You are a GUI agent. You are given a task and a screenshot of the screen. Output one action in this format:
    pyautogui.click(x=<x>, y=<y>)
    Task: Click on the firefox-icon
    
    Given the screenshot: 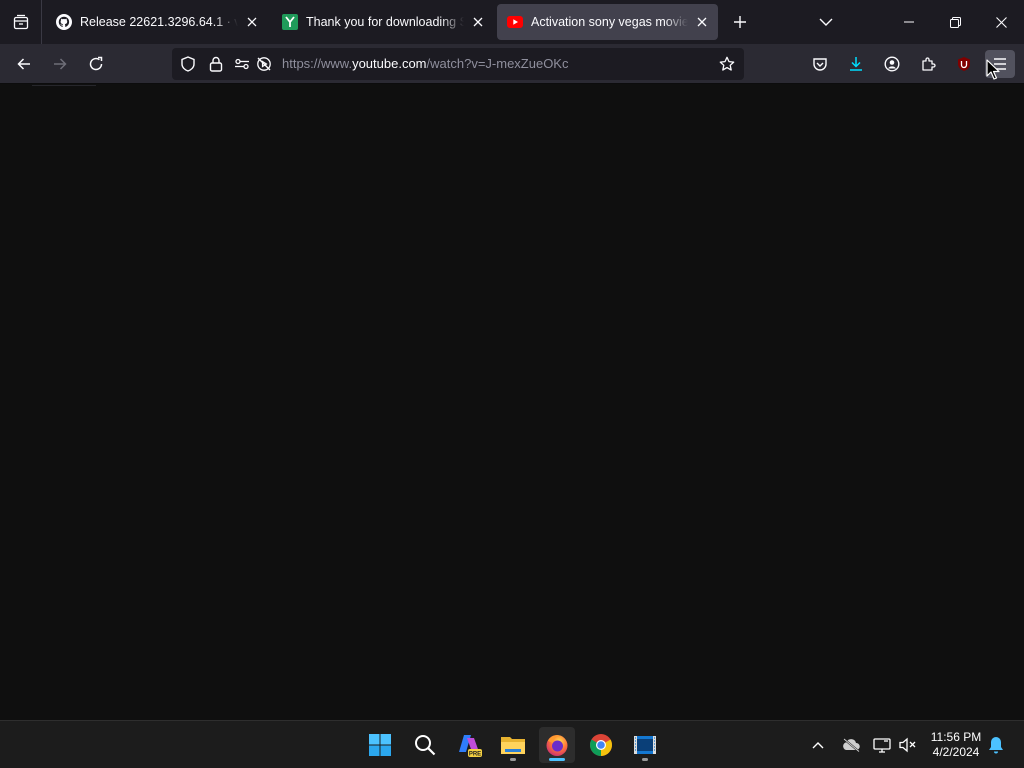 What is the action you would take?
    pyautogui.click(x=557, y=745)
    